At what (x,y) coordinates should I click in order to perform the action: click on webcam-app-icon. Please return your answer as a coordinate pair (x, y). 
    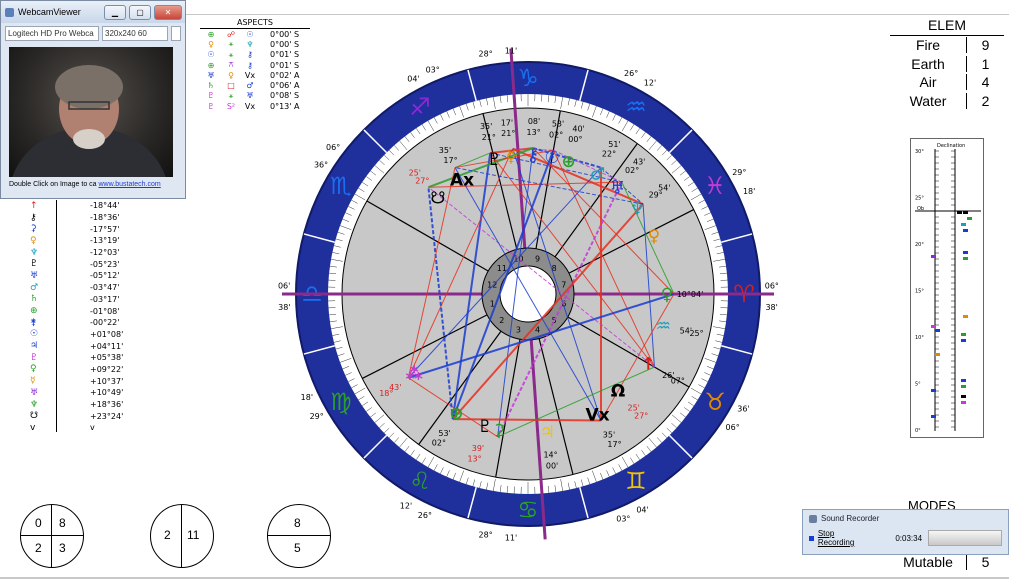
    Looking at the image, I should click on (9, 12).